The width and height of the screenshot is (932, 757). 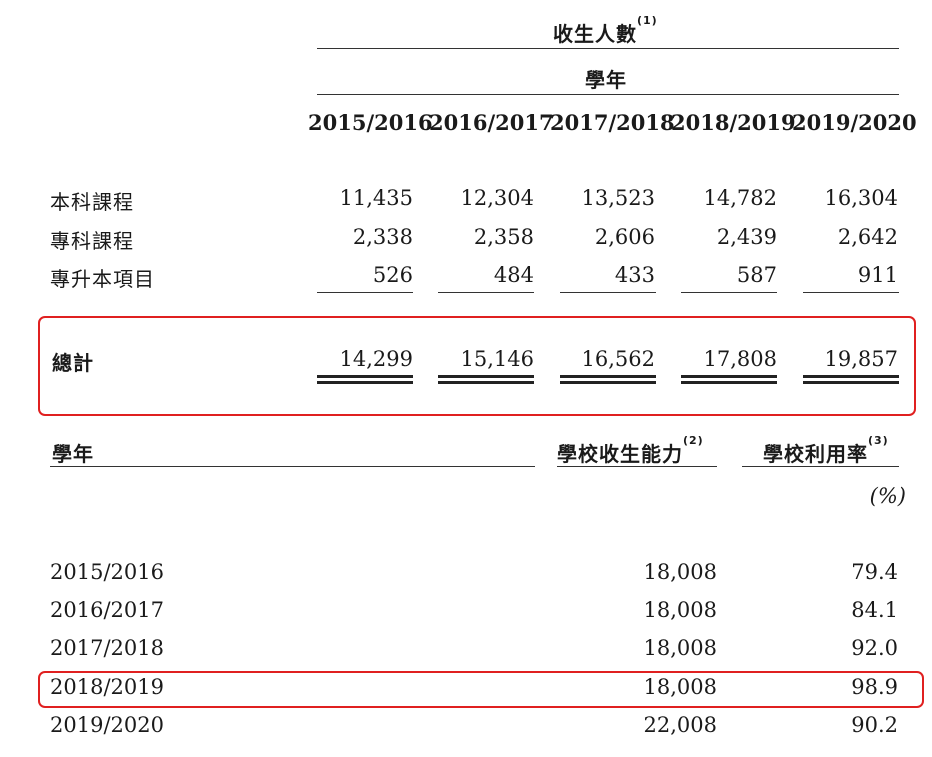 What do you see at coordinates (820, 466) in the screenshot?
I see `util-col-rate-rule` at bounding box center [820, 466].